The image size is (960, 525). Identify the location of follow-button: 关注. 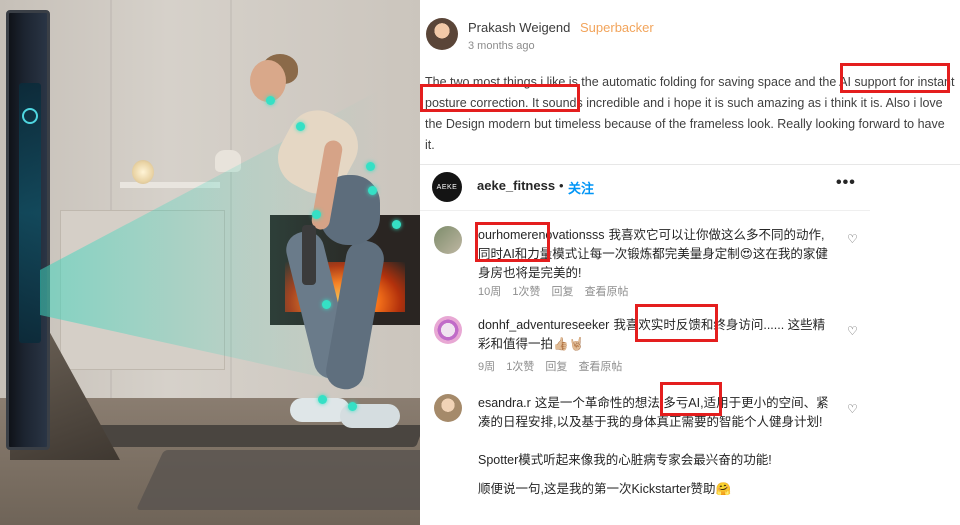
(581, 187).